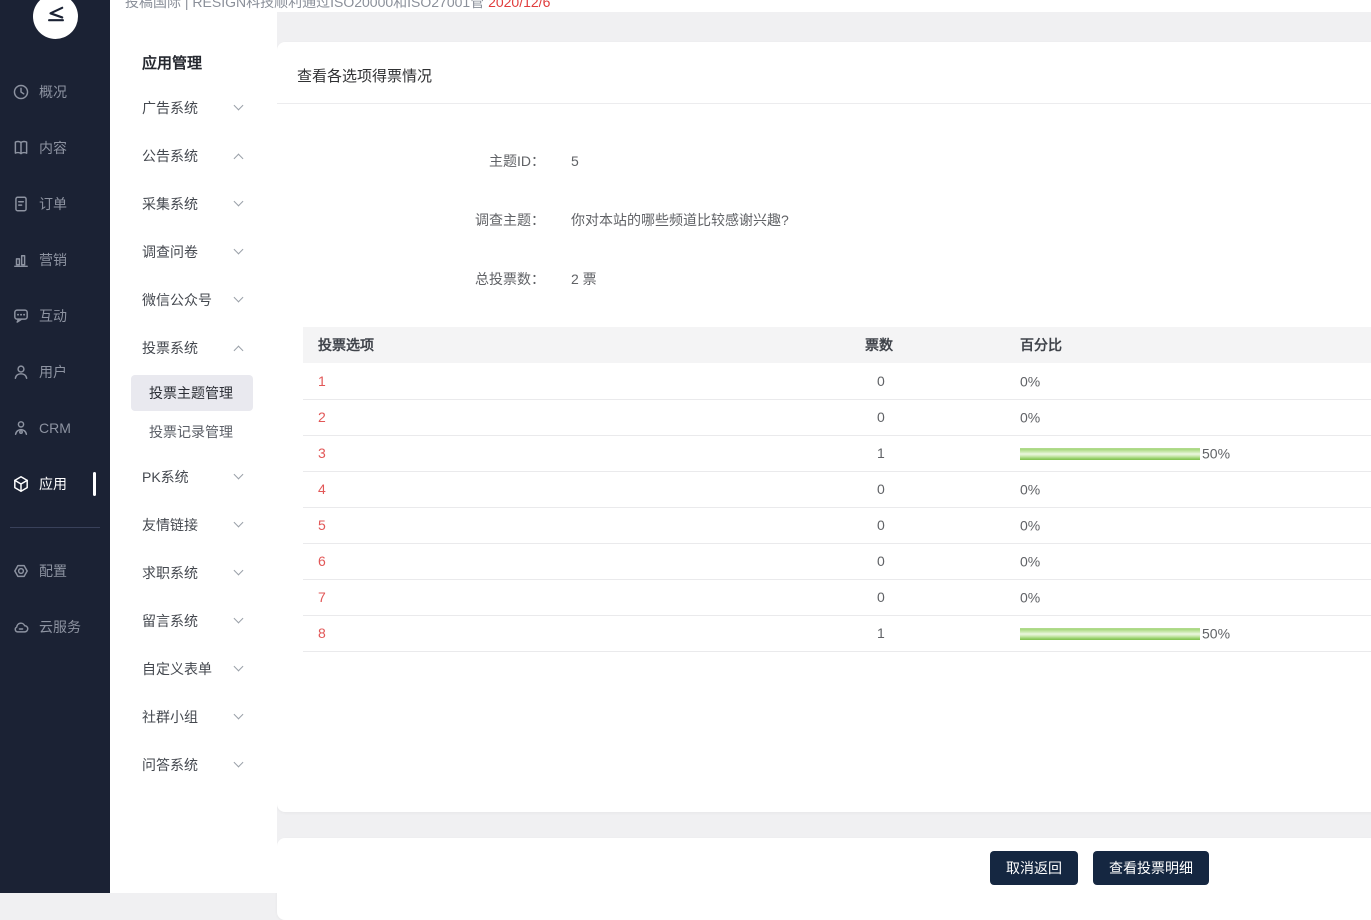 The width and height of the screenshot is (1371, 920). Describe the element at coordinates (56, 16) in the screenshot. I see `send-logo-icon` at that location.